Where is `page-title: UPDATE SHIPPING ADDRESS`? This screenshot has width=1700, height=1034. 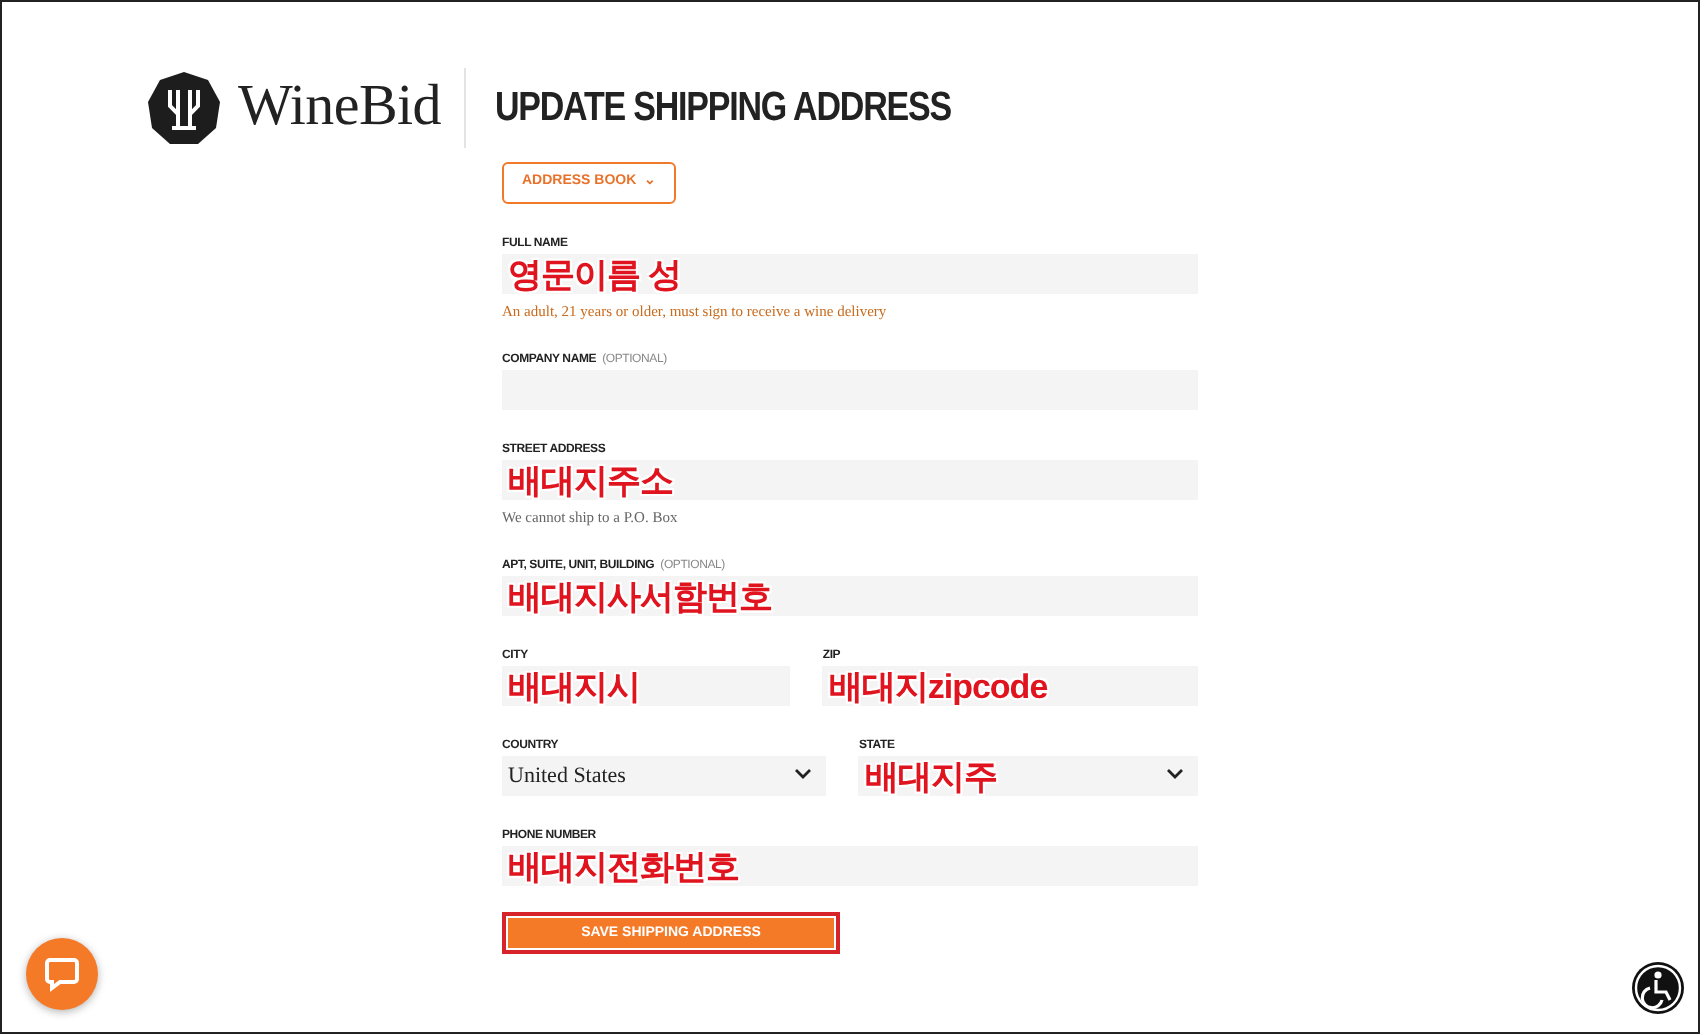
page-title: UPDATE SHIPPING ADDRESS is located at coordinates (722, 108).